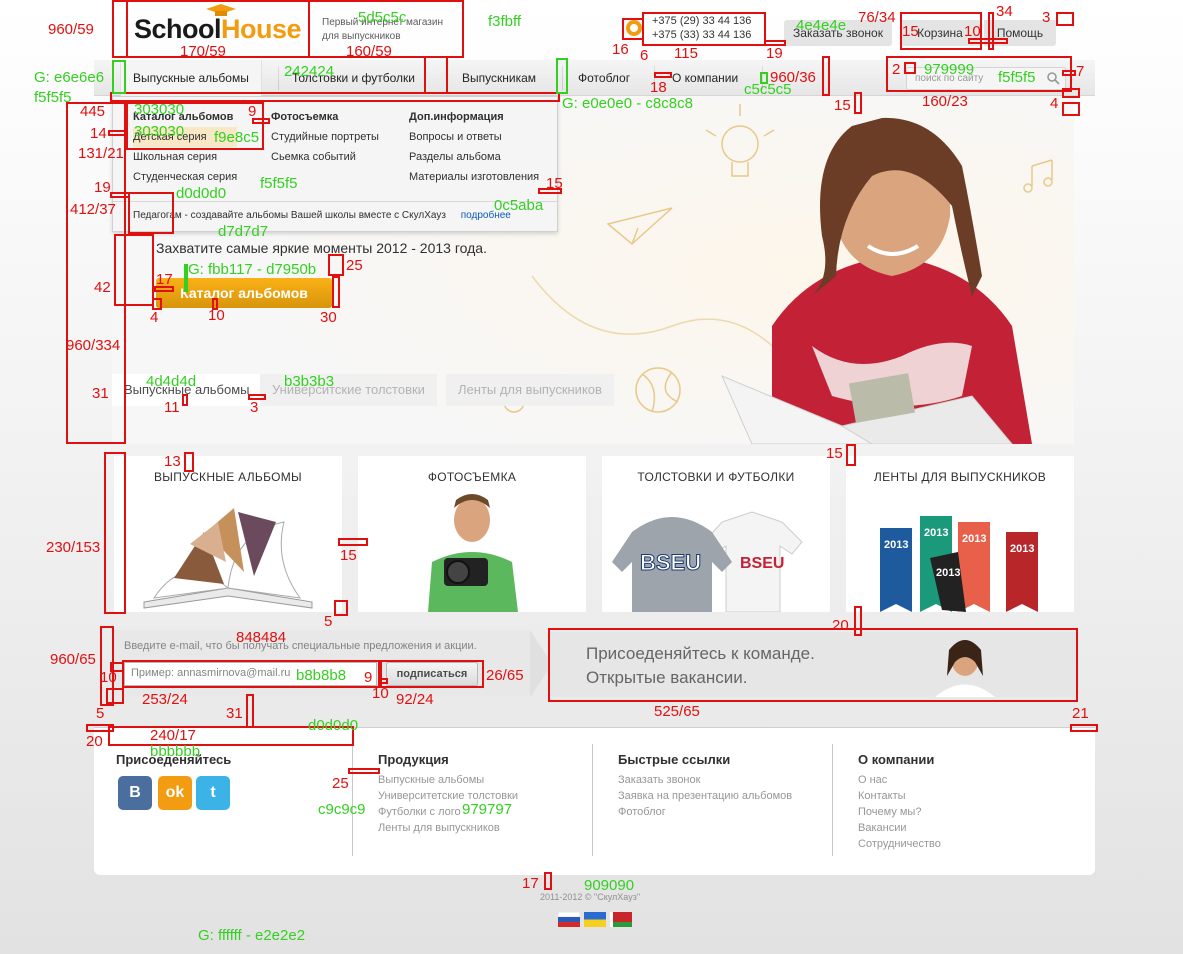 The image size is (1183, 954). I want to click on annotation-label: f9e8c5, so click(237, 137).